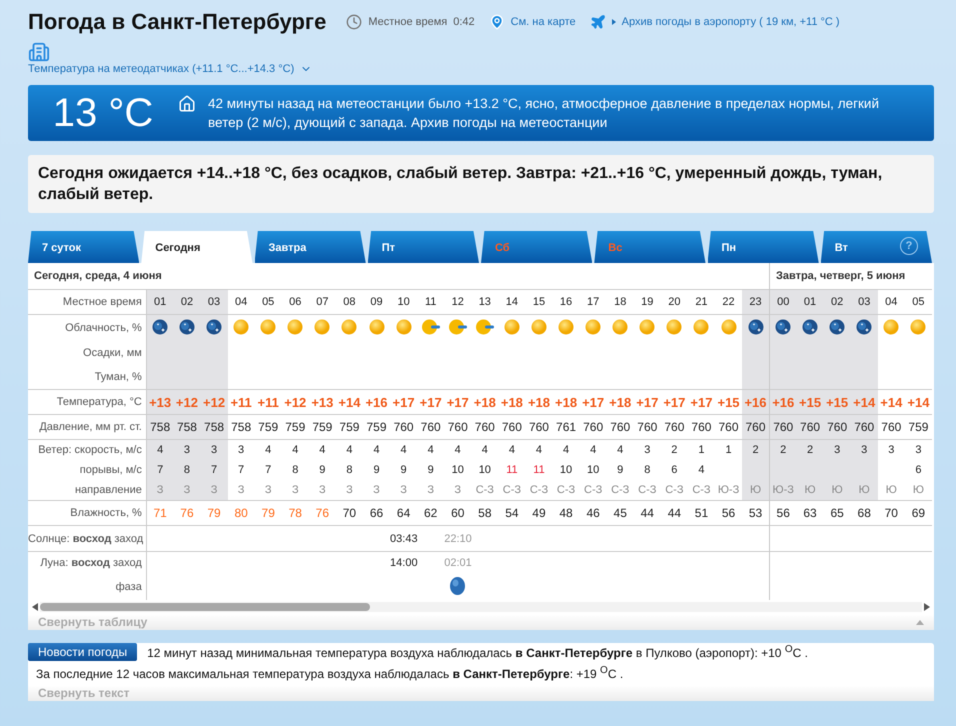 The height and width of the screenshot is (726, 956). I want to click on hour-label: 04, so click(891, 302).